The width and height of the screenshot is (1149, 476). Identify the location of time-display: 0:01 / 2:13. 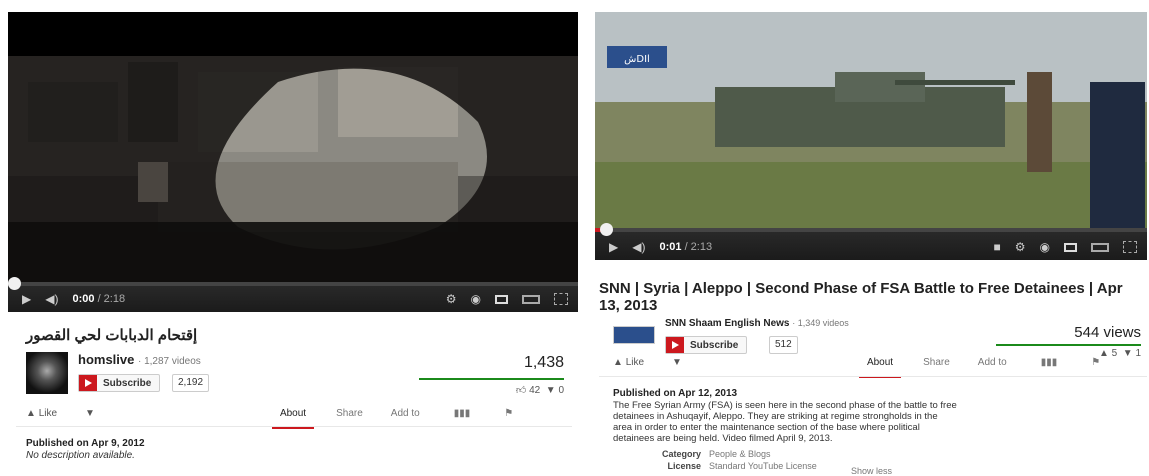
(685, 247).